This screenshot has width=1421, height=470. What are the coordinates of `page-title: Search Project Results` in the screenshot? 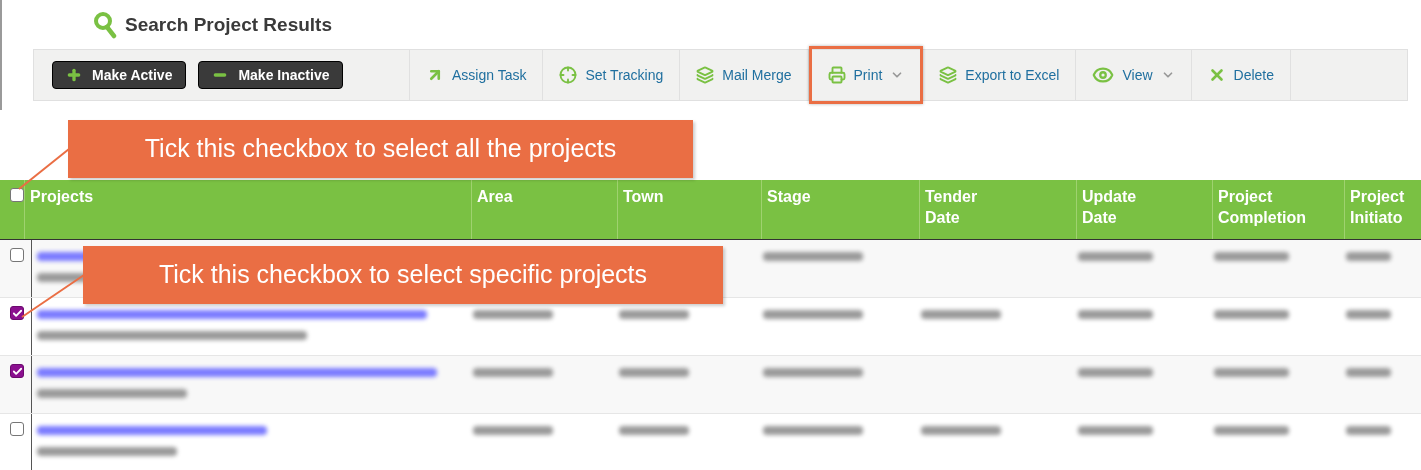 It's located at (228, 24).